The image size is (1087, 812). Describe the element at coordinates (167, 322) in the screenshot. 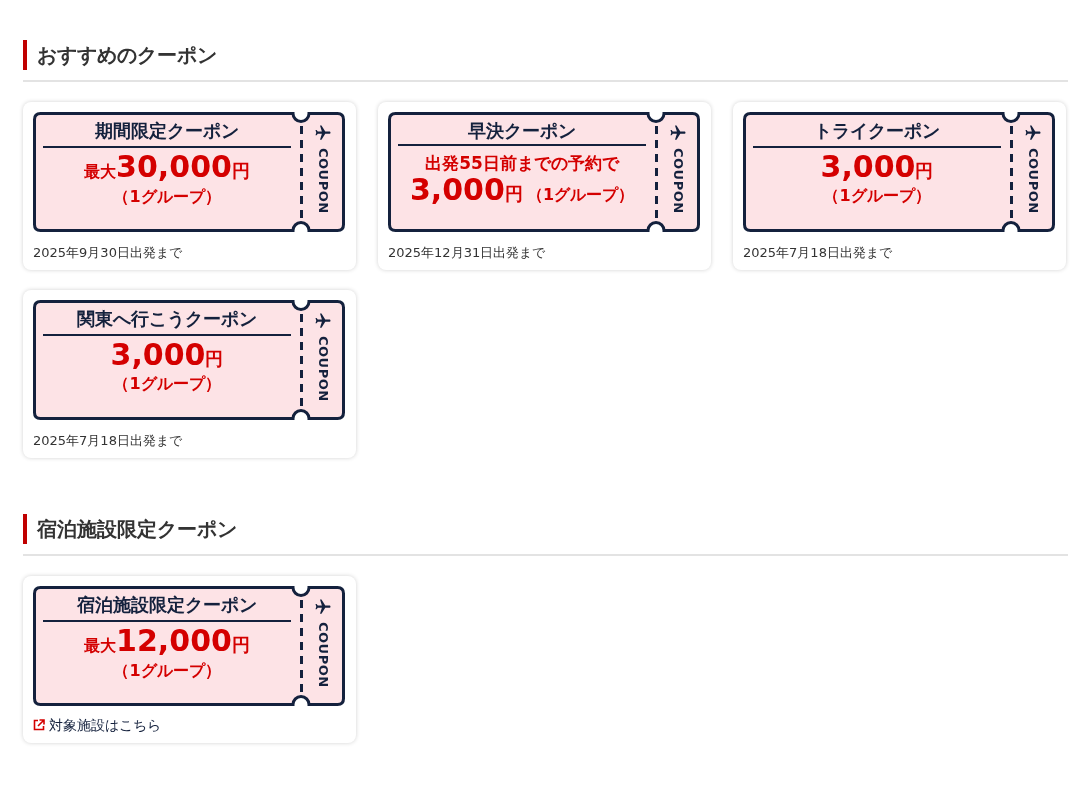

I see `coupon-title: 関東へ行こうクーポン` at that location.